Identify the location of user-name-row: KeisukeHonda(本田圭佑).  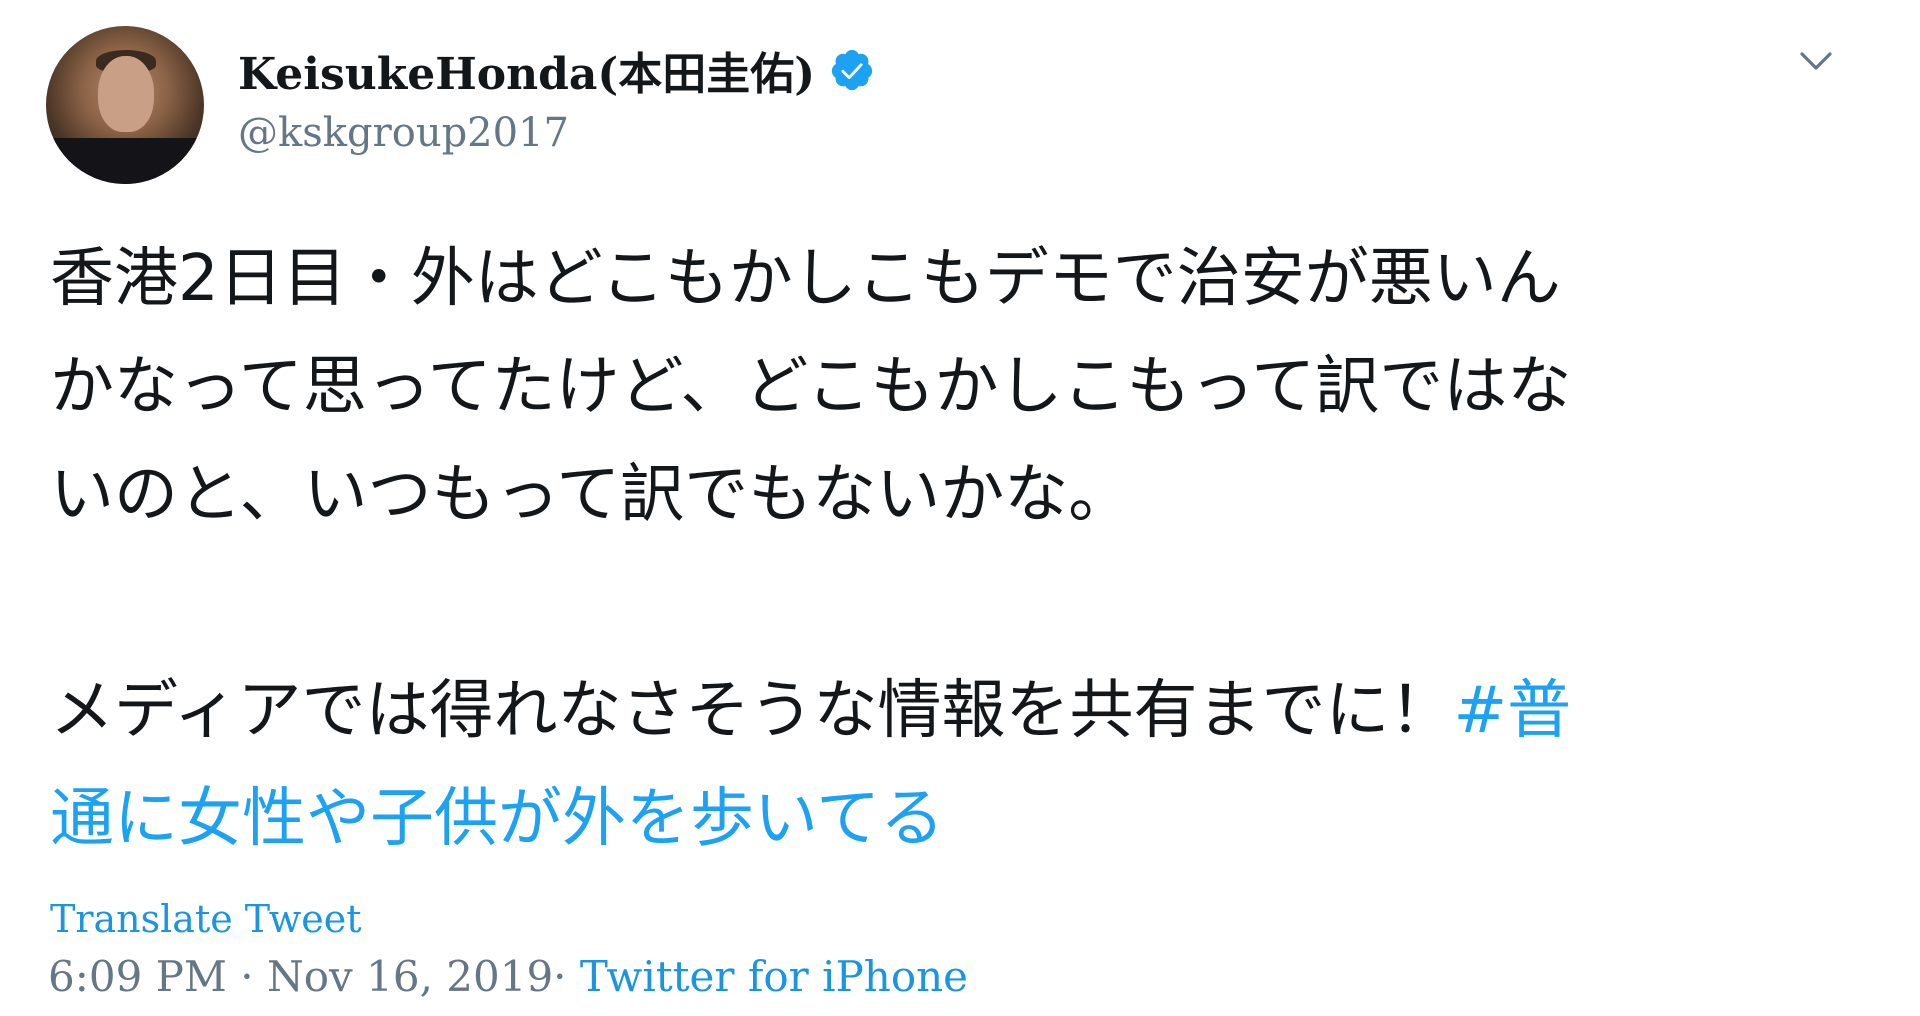
(556, 70).